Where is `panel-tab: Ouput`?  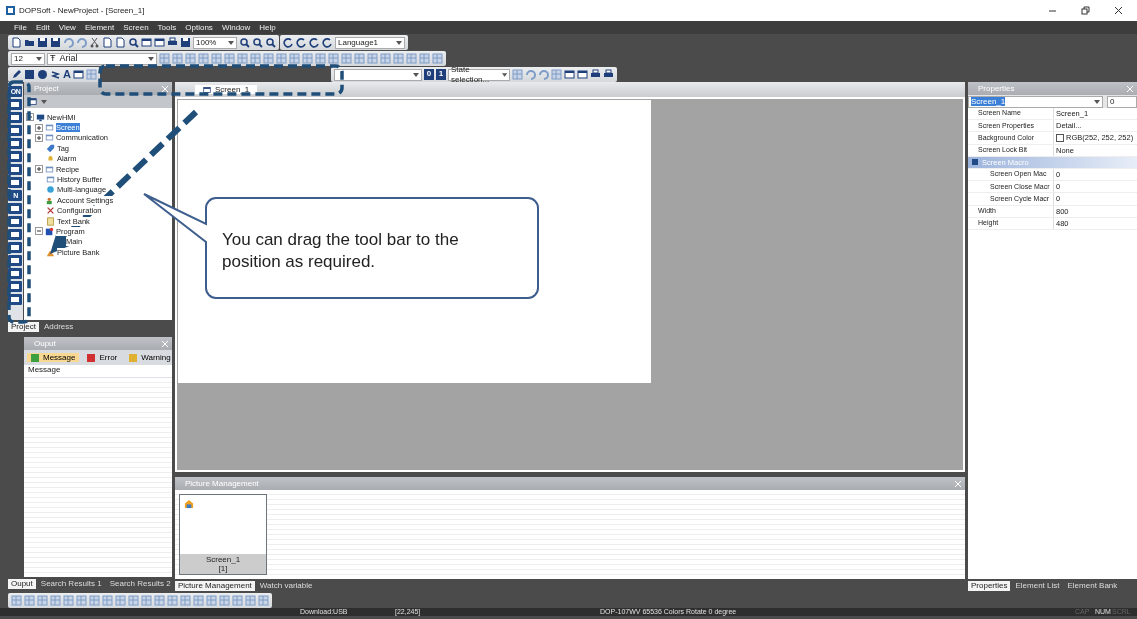 panel-tab: Ouput is located at coordinates (22, 583).